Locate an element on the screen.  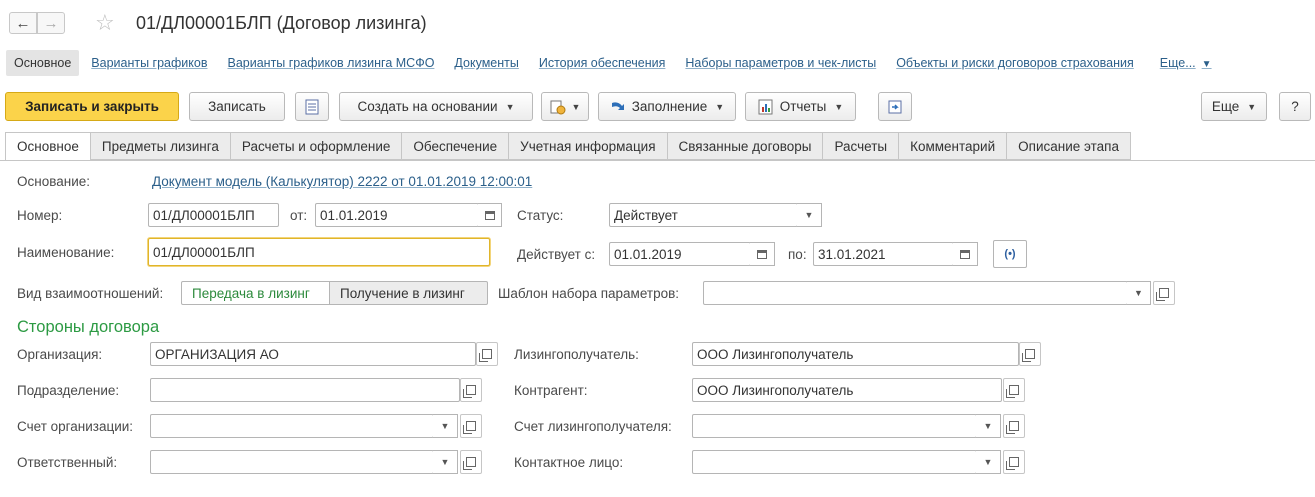
section-link-collateral-history: История обеспечения is located at coordinates (602, 63).